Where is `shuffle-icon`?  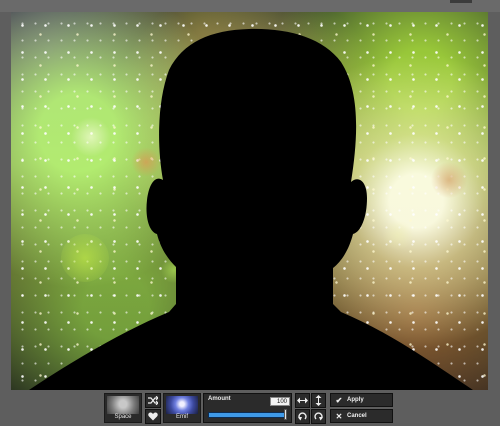 shuffle-icon is located at coordinates (153, 400).